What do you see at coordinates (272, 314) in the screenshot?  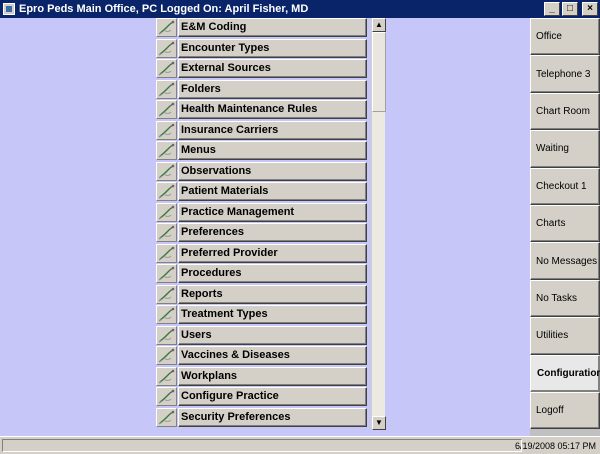 I see `config-item-button: Treatment Types` at bounding box center [272, 314].